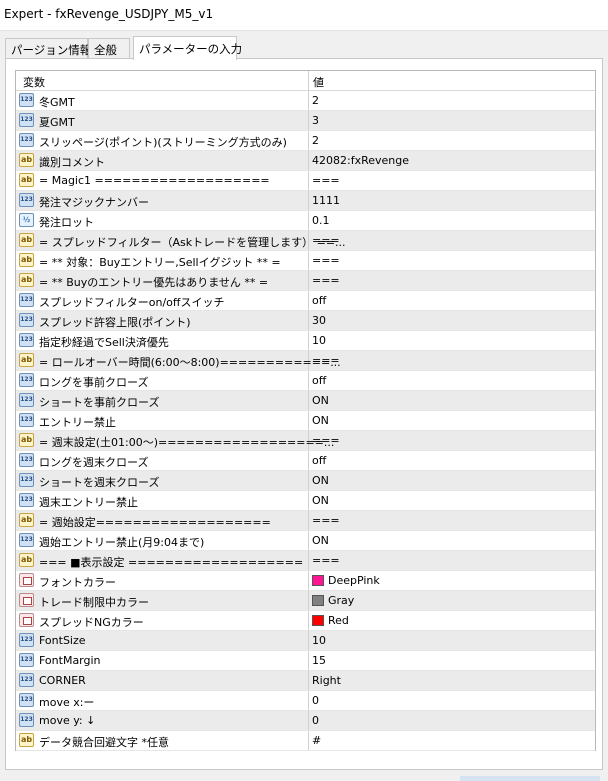  Describe the element at coordinates (305, 421) in the screenshot. I see `table-row: 123 エントリー禁止 ON` at that location.